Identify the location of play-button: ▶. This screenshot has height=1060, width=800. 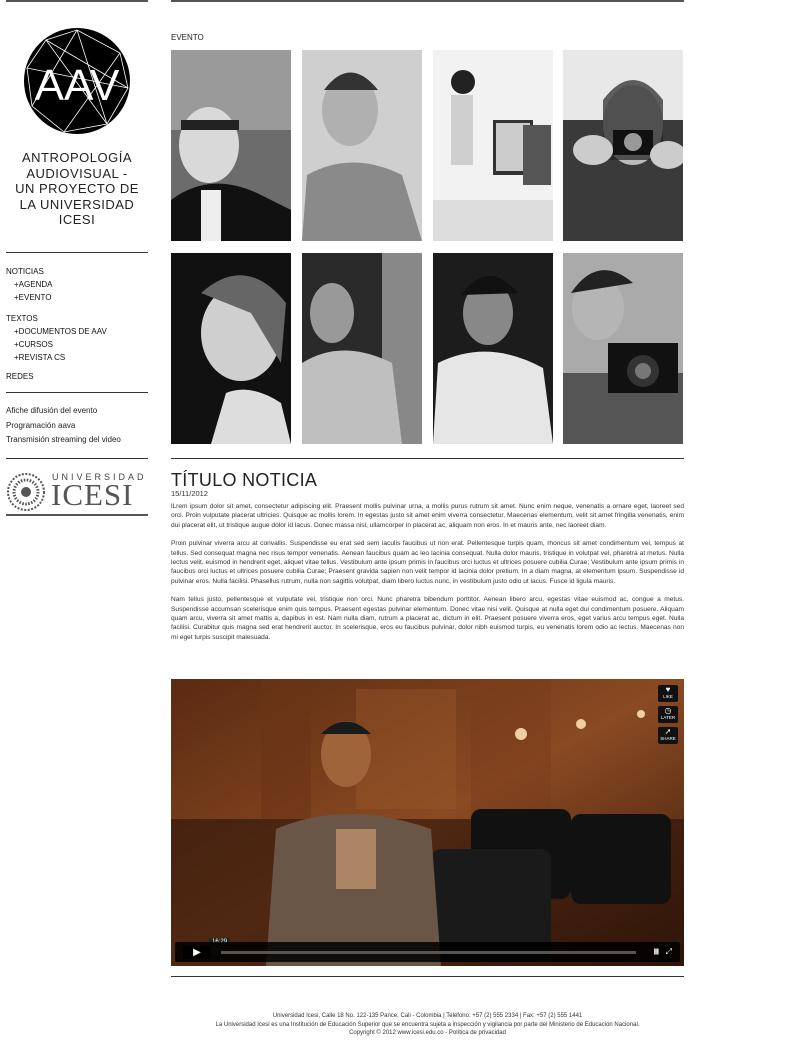
(197, 952).